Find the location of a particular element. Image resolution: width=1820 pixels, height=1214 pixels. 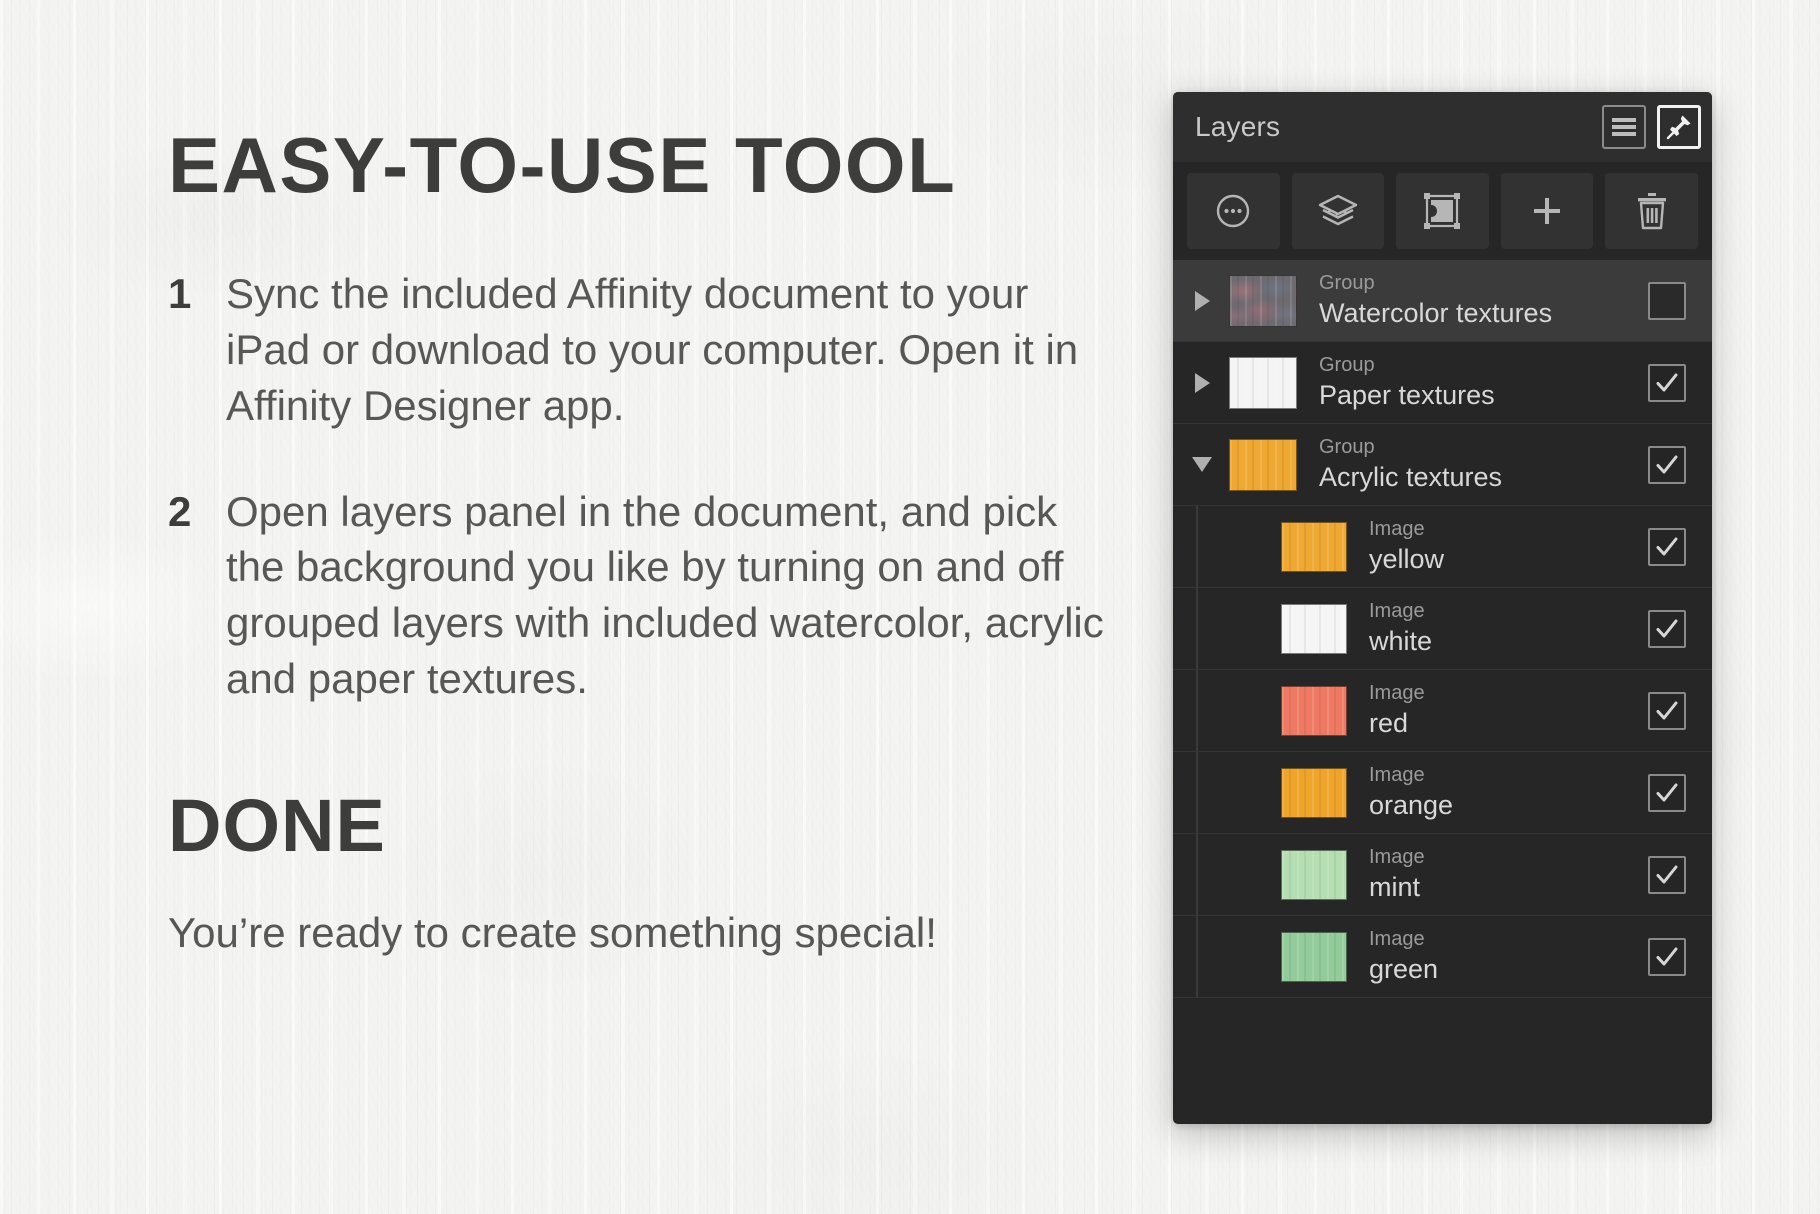

add-layer-icon is located at coordinates (1547, 211).